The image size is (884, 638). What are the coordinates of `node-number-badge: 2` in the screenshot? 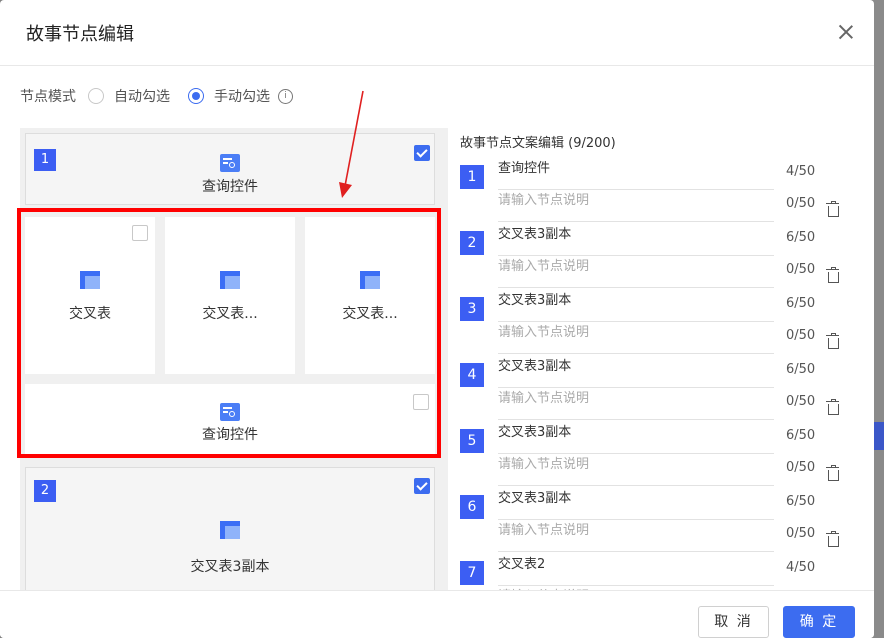 It's located at (45, 491).